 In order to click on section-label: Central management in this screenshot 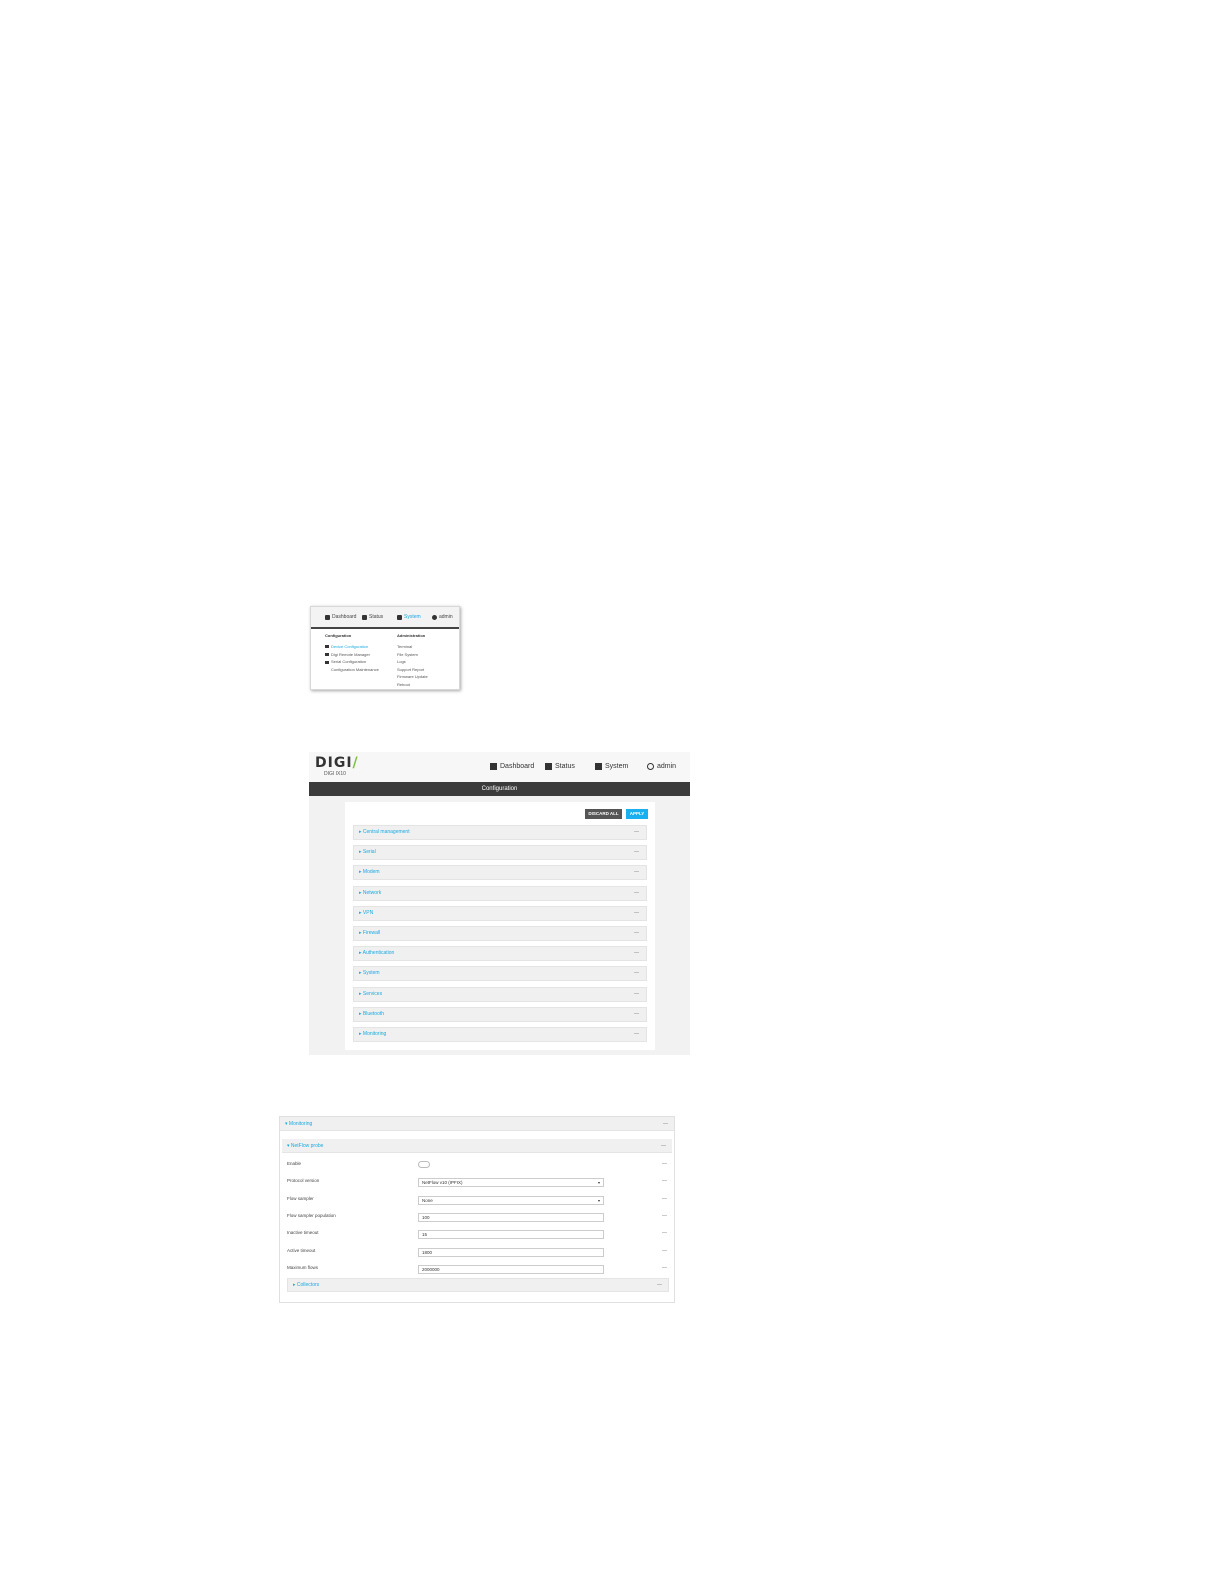, I will do `click(386, 832)`.